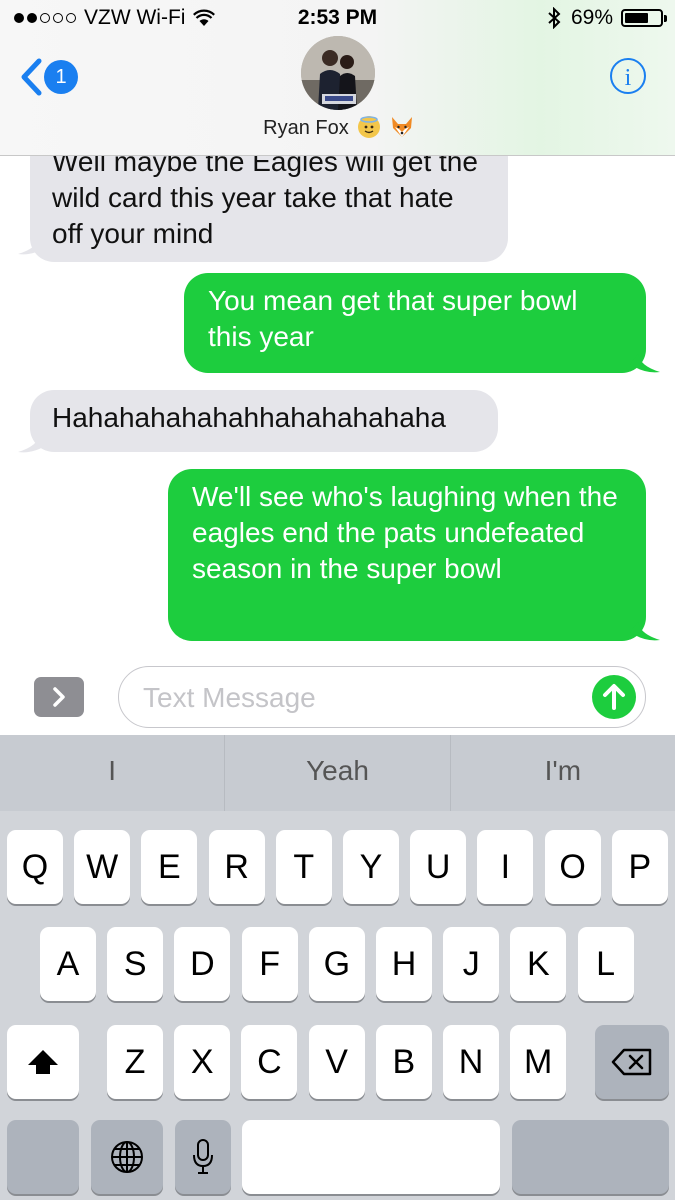 This screenshot has height=1202, width=675. Describe the element at coordinates (538, 964) in the screenshot. I see `key-k: K` at that location.